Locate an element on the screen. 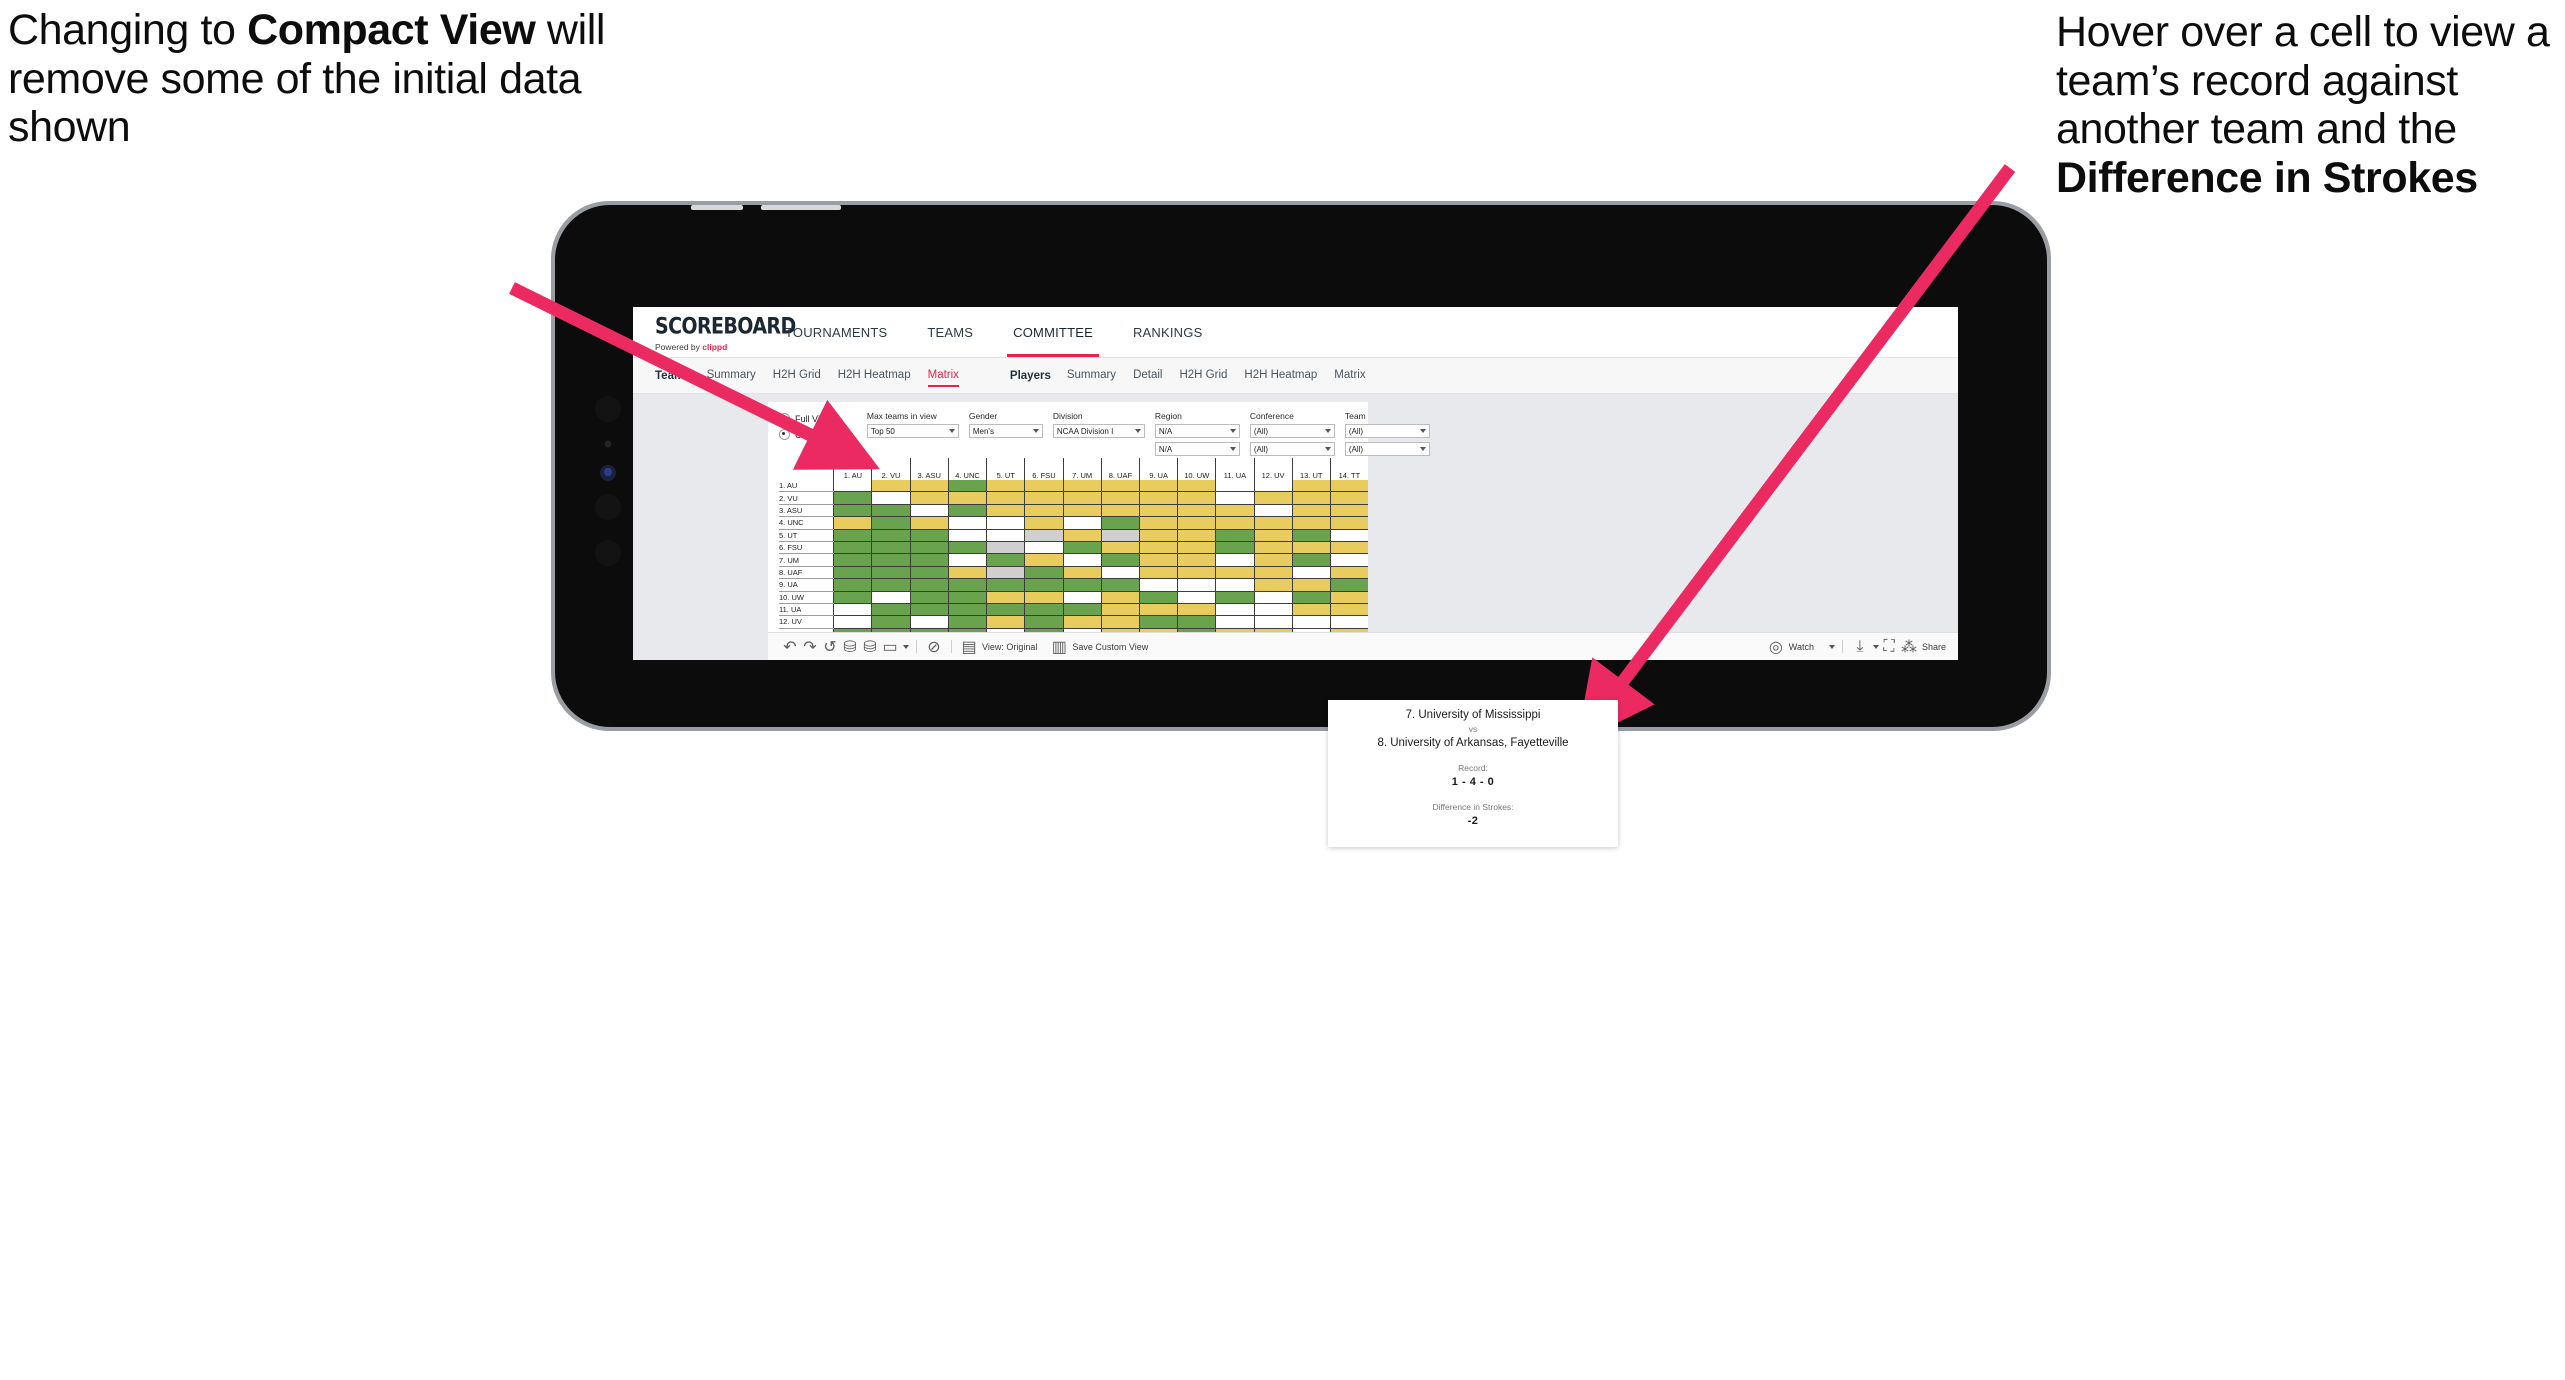  filter-region-select-2: N/A is located at coordinates (1197, 449).